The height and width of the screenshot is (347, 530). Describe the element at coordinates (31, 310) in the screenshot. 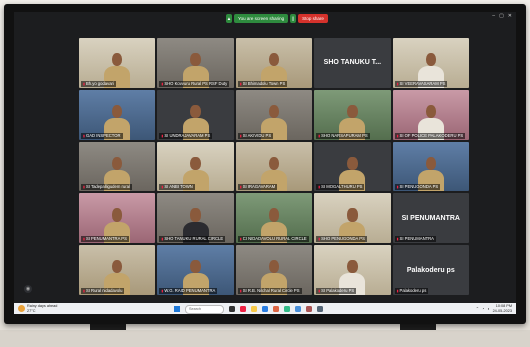

I see `weather-temp: 27°C` at that location.